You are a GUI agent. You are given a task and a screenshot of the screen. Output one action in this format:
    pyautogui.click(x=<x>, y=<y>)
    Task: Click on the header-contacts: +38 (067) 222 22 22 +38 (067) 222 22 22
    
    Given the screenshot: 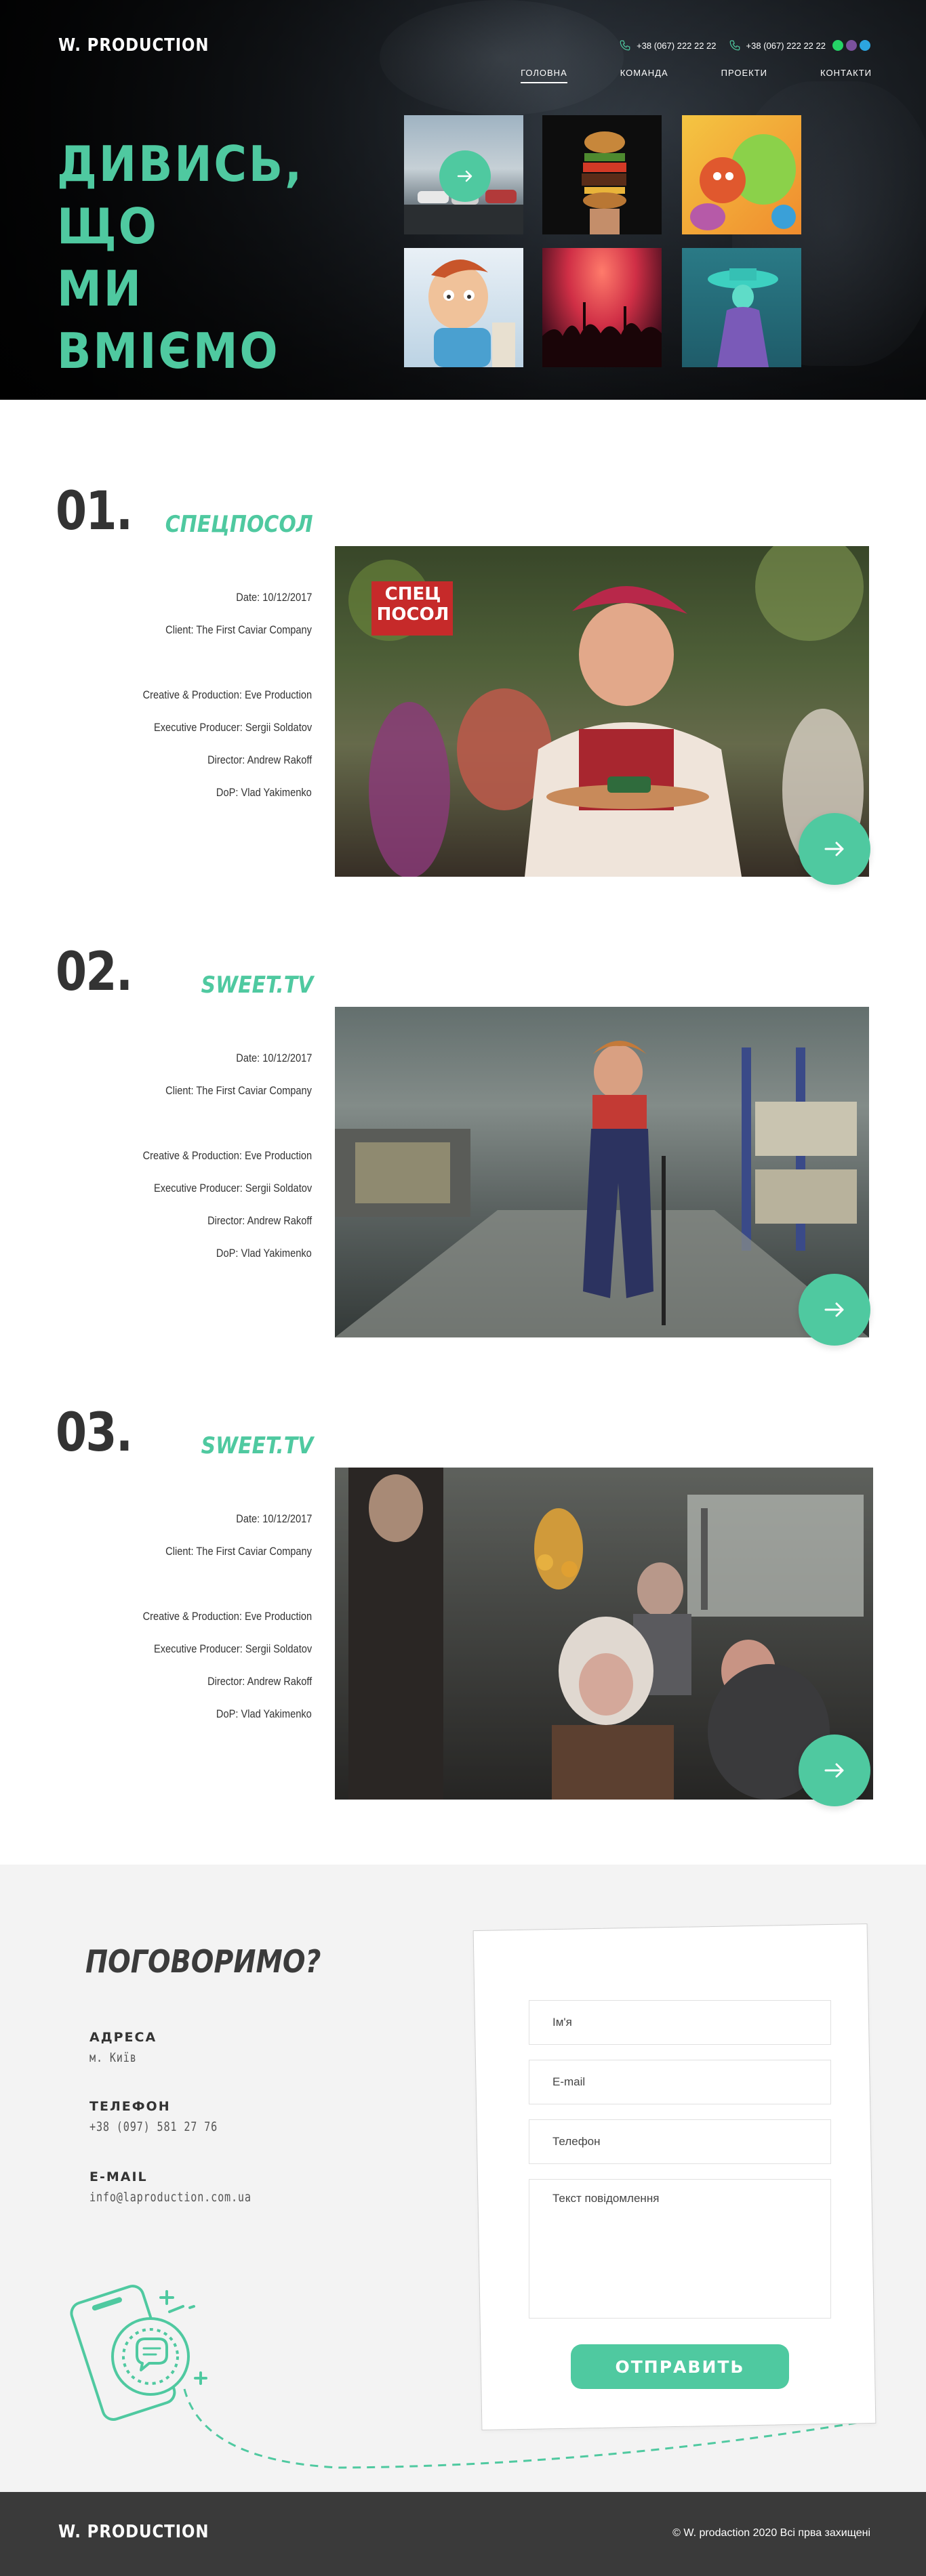 What is the action you would take?
    pyautogui.click(x=744, y=45)
    